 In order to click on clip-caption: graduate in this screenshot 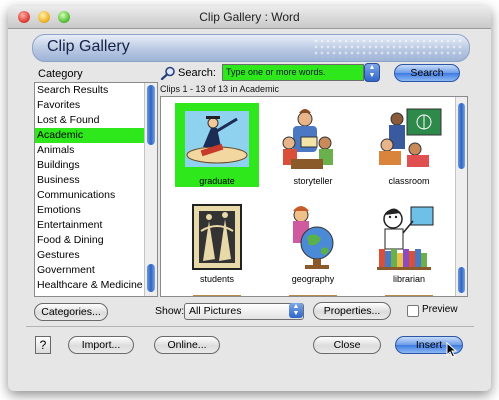, I will do `click(217, 181)`.